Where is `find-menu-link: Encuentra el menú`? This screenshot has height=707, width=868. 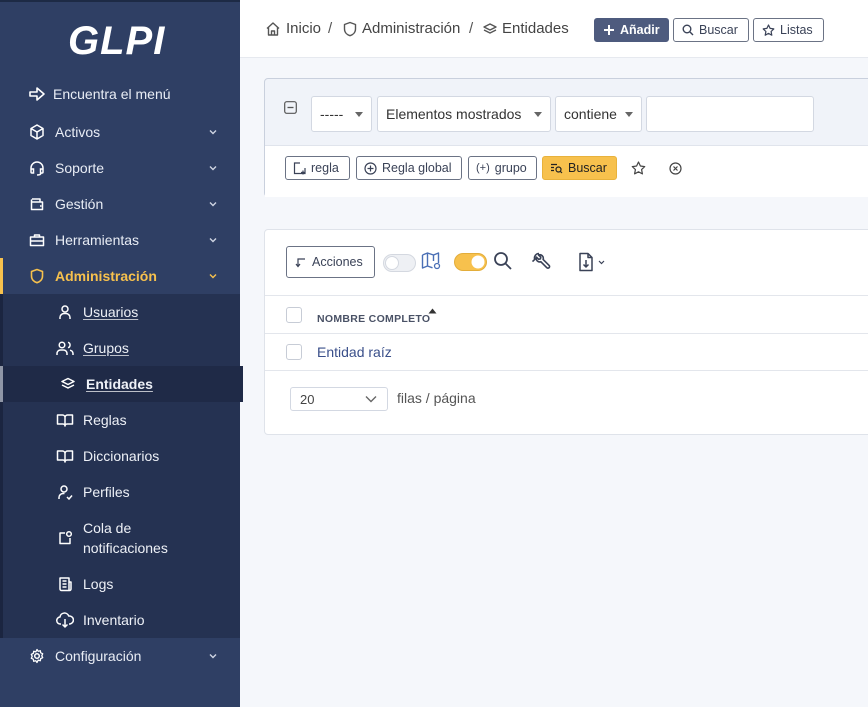
find-menu-link: Encuentra el menú is located at coordinates (120, 94).